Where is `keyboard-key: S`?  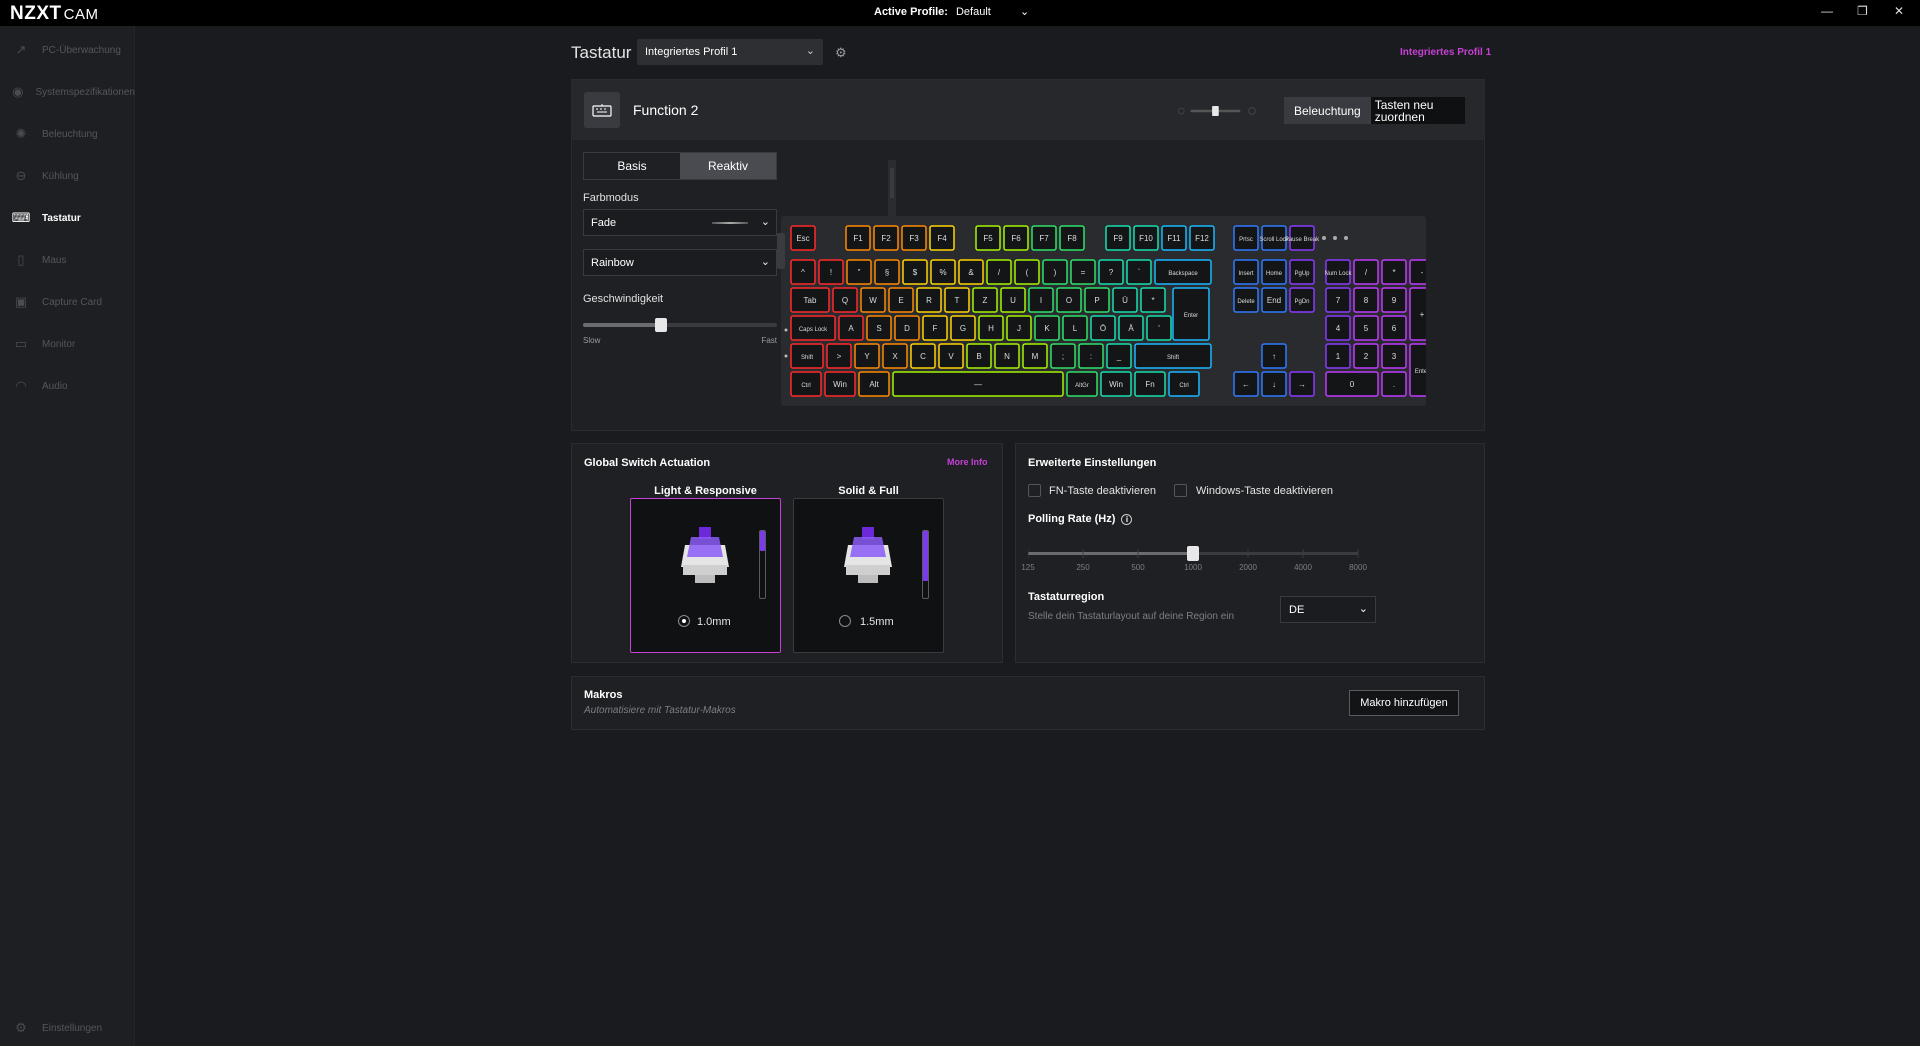 keyboard-key: S is located at coordinates (879, 328).